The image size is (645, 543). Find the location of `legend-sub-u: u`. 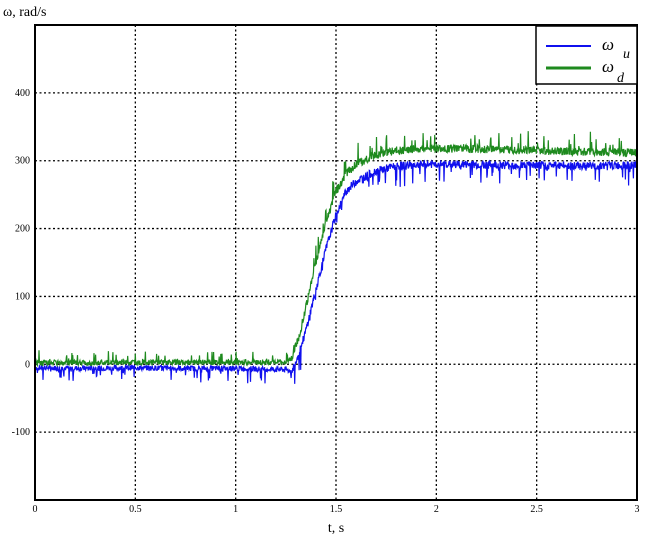

legend-sub-u: u is located at coordinates (626, 54).